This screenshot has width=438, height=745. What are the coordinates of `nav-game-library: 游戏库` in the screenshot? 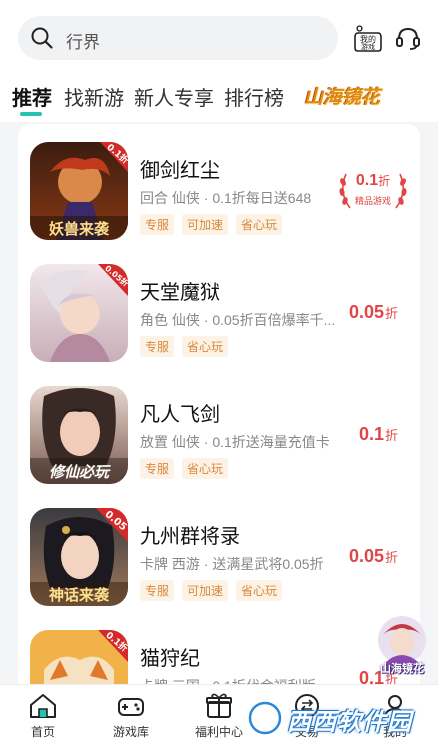 It's located at (131, 715).